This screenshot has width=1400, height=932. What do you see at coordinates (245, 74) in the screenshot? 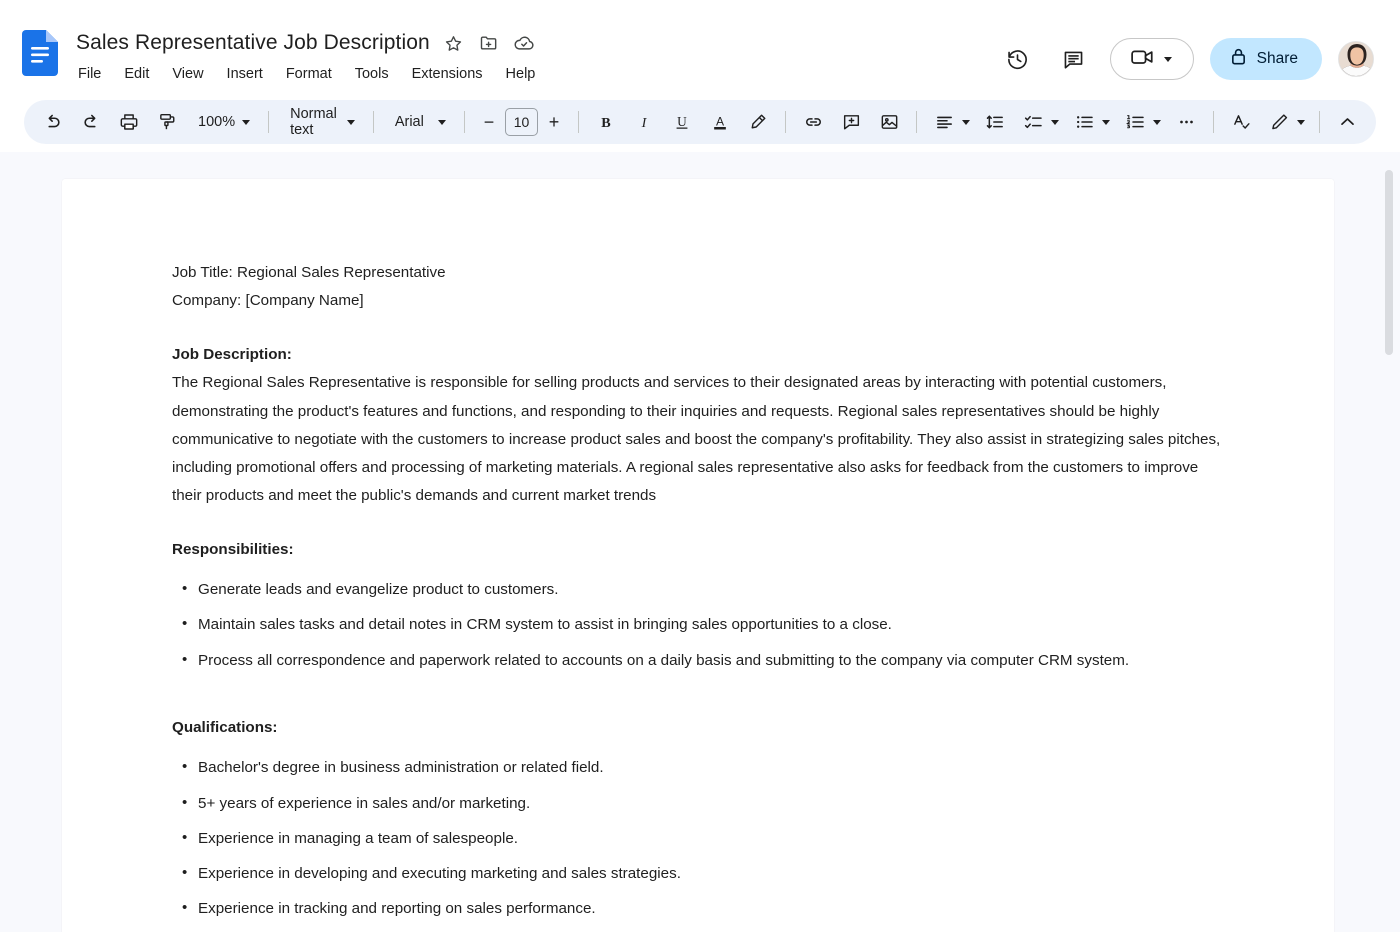
I see `menu-item-insert: Insert` at bounding box center [245, 74].